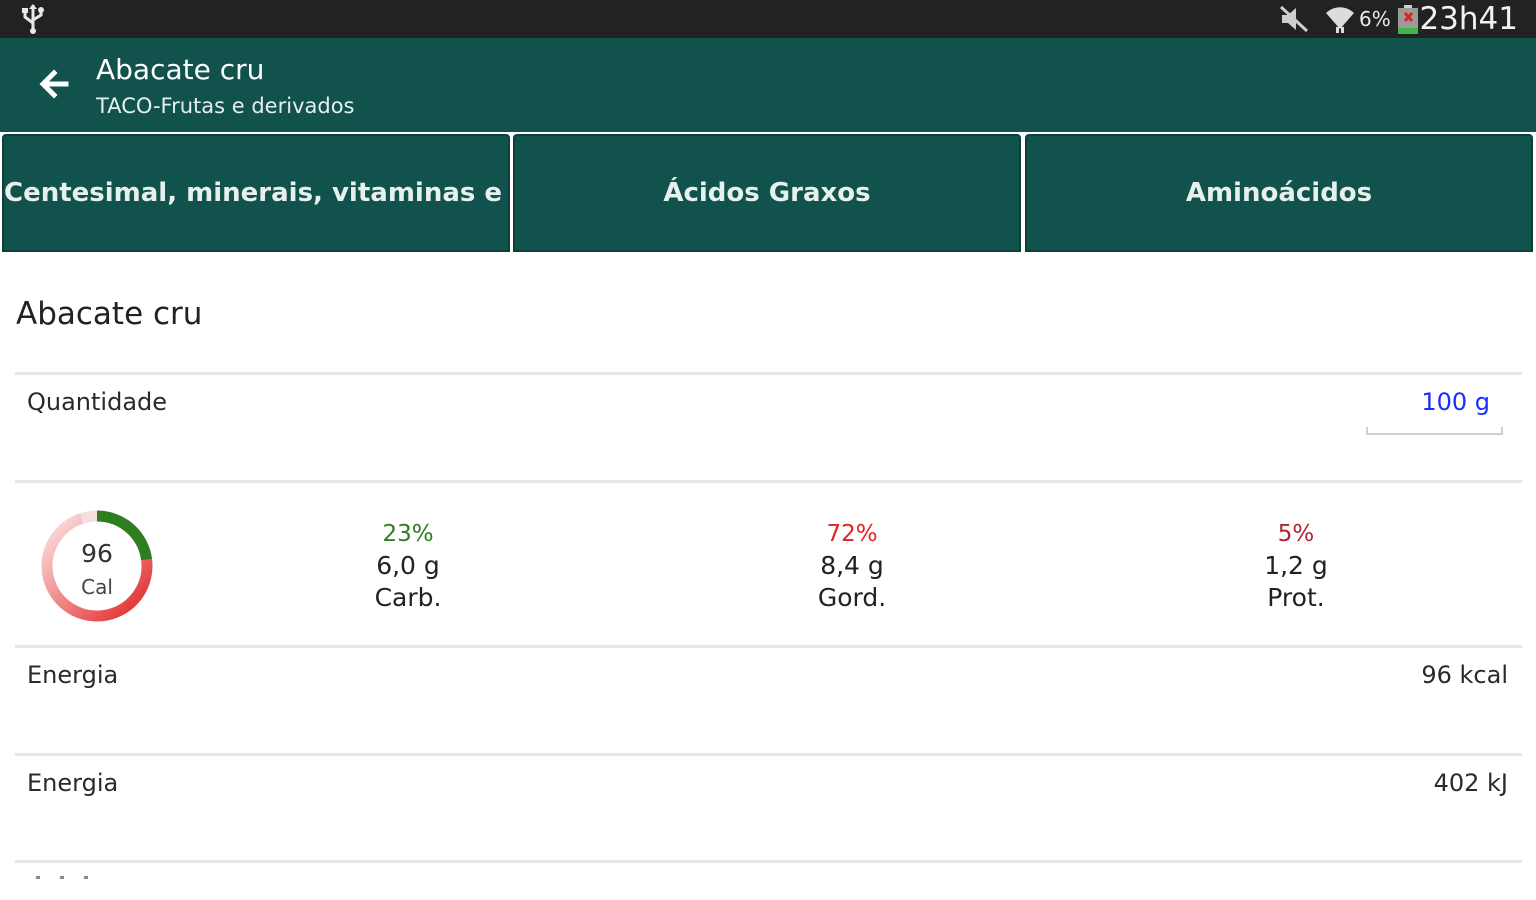 The height and width of the screenshot is (900, 1536). Describe the element at coordinates (54, 84) in the screenshot. I see `back-arrow-icon` at that location.